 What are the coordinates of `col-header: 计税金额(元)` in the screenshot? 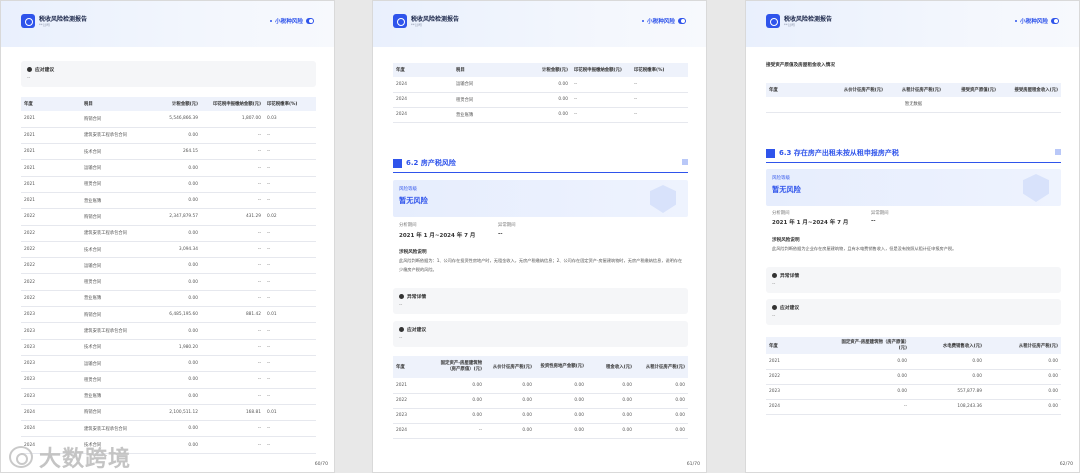 It's located at (541, 70).